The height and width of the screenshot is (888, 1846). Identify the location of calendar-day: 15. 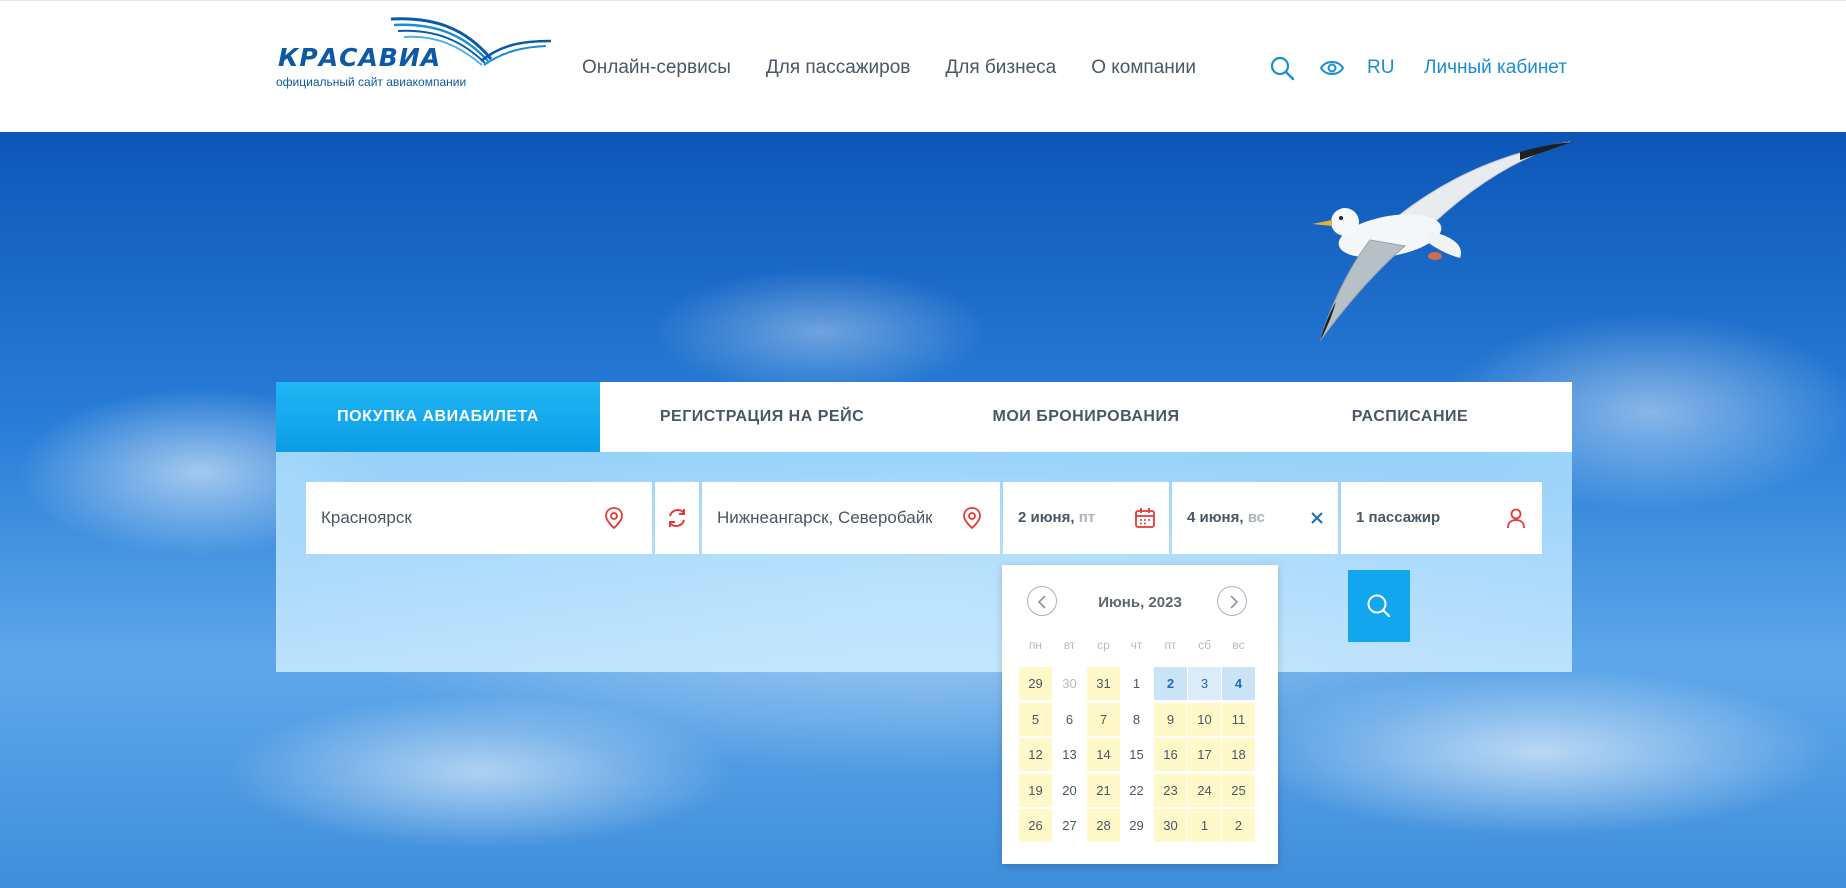
(1136, 754).